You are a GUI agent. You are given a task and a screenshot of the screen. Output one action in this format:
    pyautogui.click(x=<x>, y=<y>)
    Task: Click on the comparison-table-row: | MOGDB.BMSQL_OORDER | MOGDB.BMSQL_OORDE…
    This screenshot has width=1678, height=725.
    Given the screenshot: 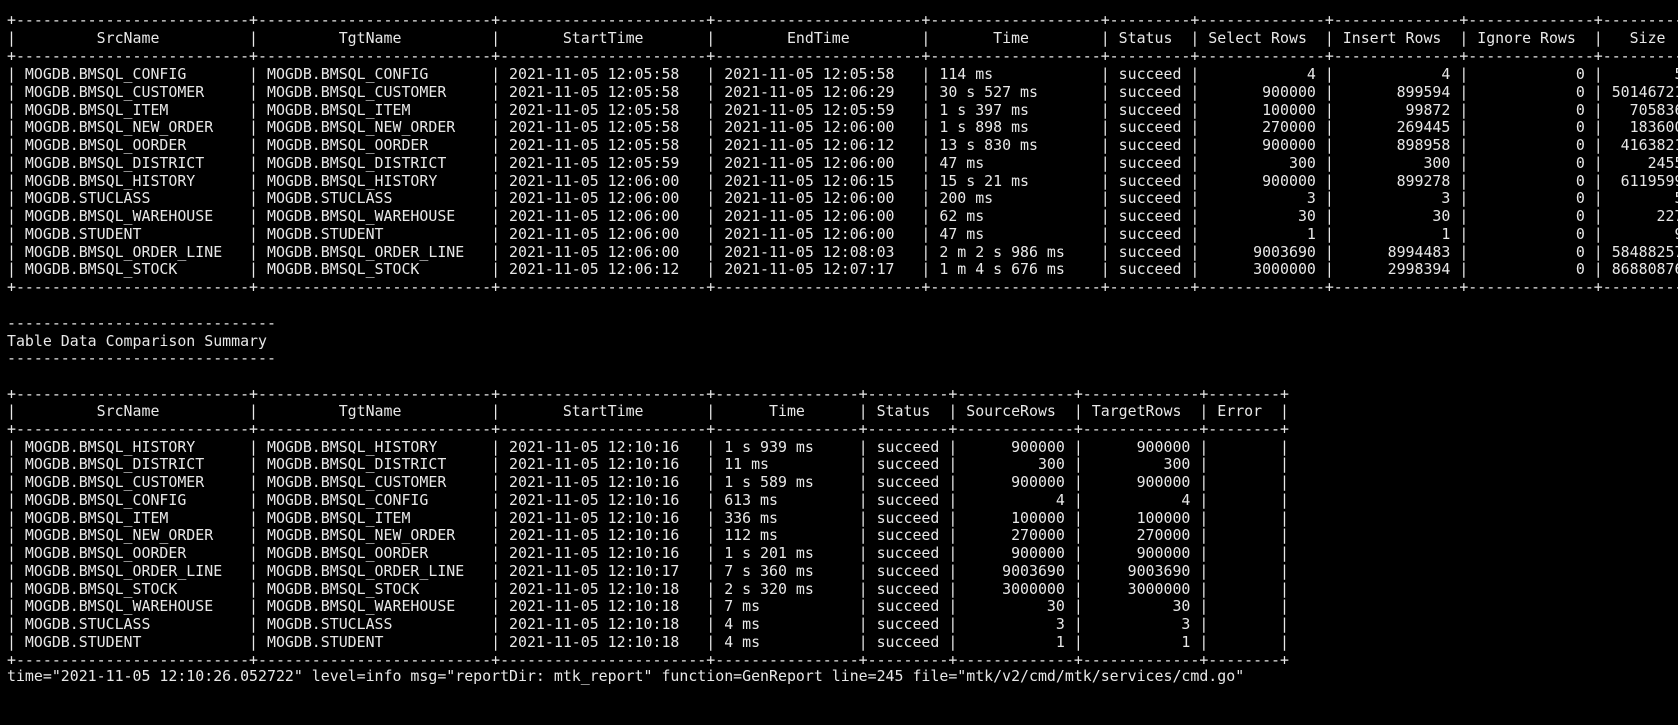 What is the action you would take?
    pyautogui.click(x=648, y=553)
    